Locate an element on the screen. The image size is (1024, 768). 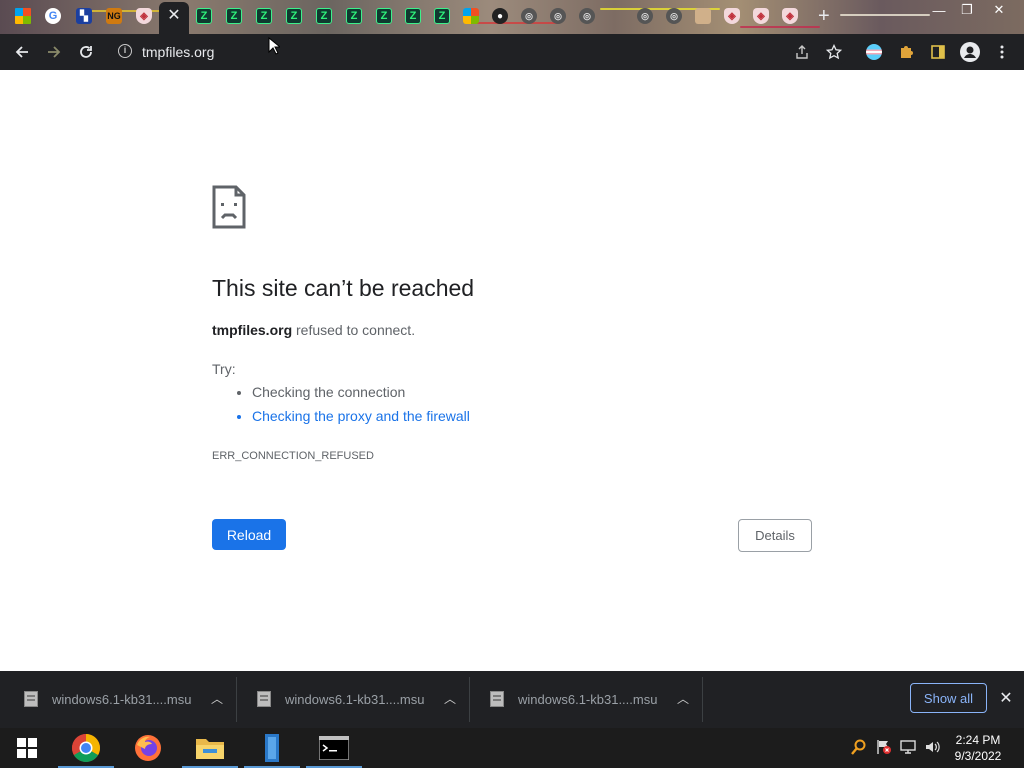
suggestion-check-proxy-link: Checking the proxy and the firewall is located at coordinates (361, 416).